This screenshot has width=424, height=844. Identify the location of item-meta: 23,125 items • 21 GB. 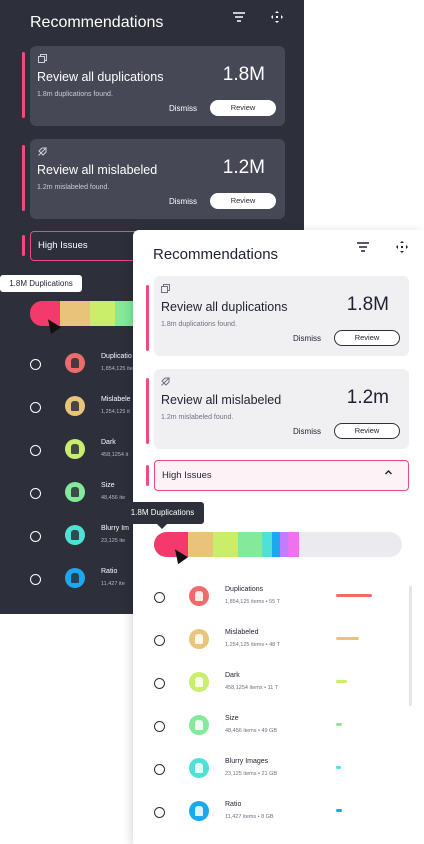
(251, 774).